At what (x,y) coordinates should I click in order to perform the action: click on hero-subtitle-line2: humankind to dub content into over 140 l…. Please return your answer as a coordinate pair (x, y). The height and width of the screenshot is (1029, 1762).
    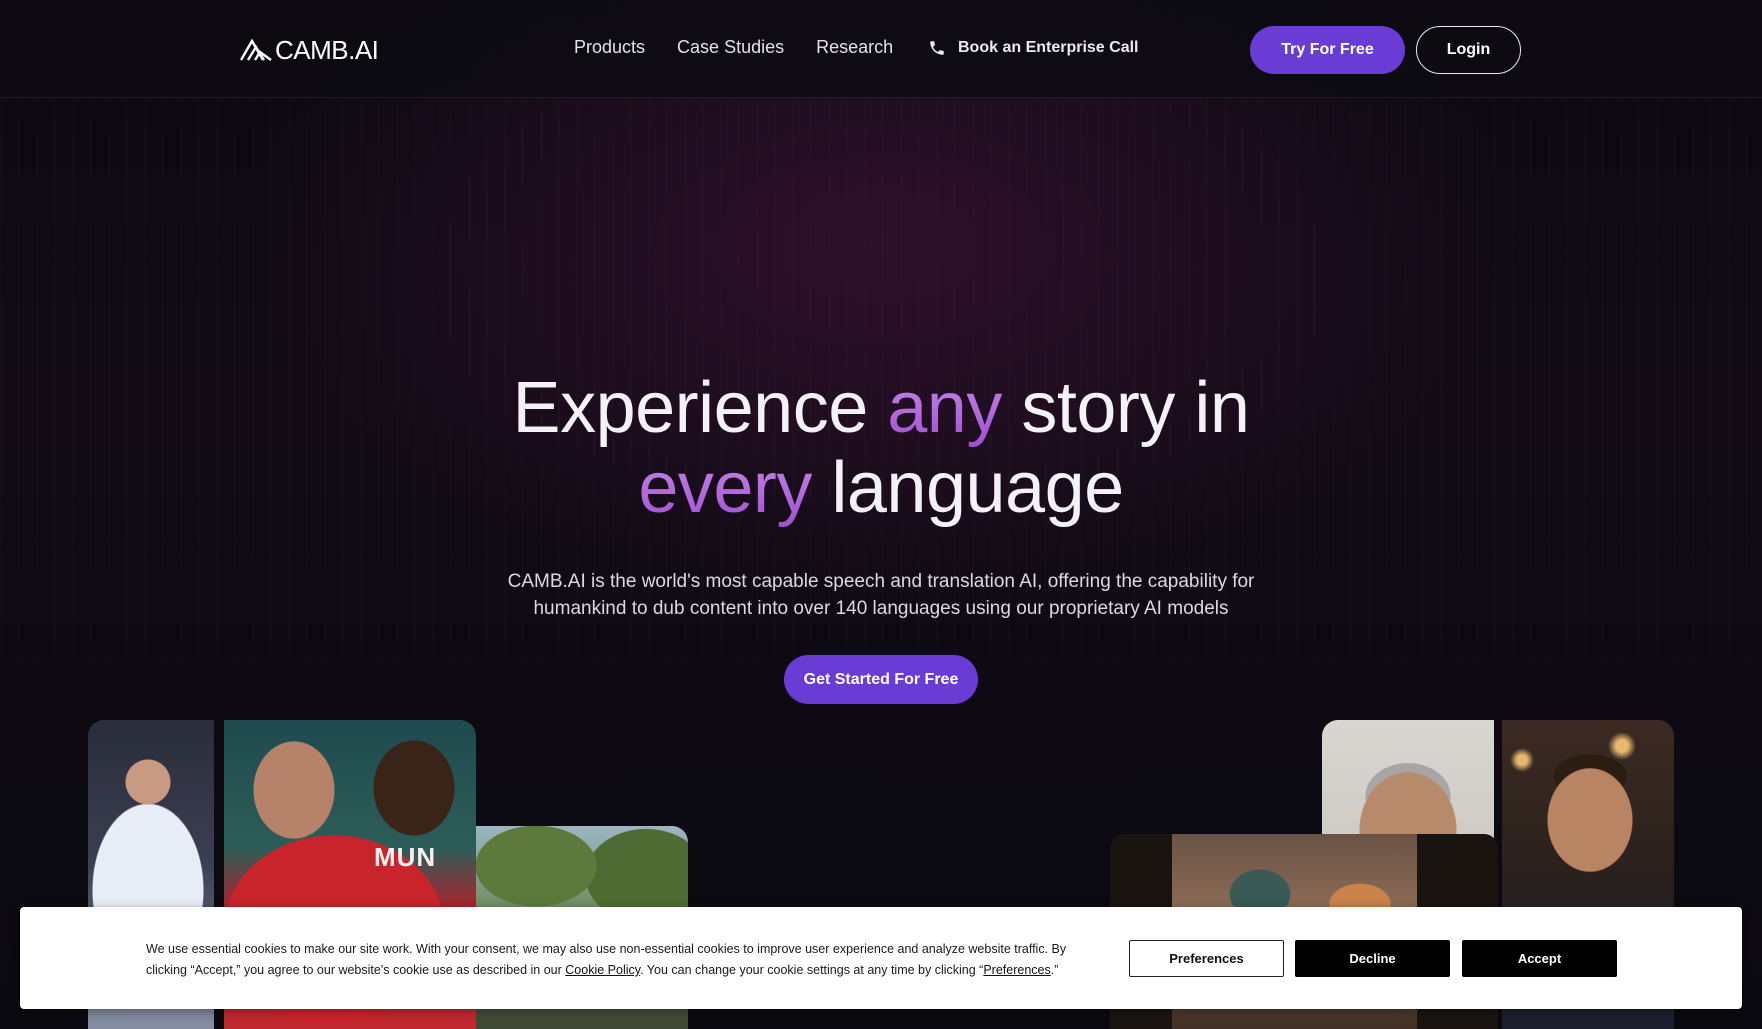
    Looking at the image, I should click on (881, 608).